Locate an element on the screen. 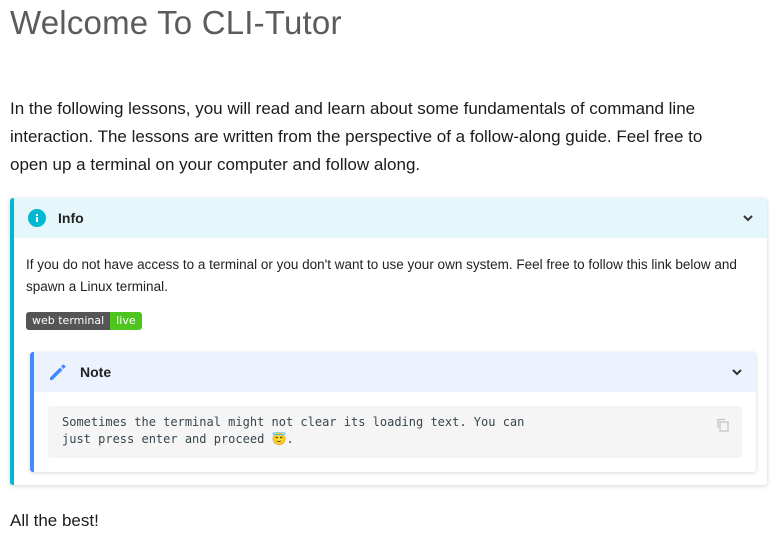 The image size is (776, 556). page-title: Welcome To CLI-Tutor is located at coordinates (176, 22).